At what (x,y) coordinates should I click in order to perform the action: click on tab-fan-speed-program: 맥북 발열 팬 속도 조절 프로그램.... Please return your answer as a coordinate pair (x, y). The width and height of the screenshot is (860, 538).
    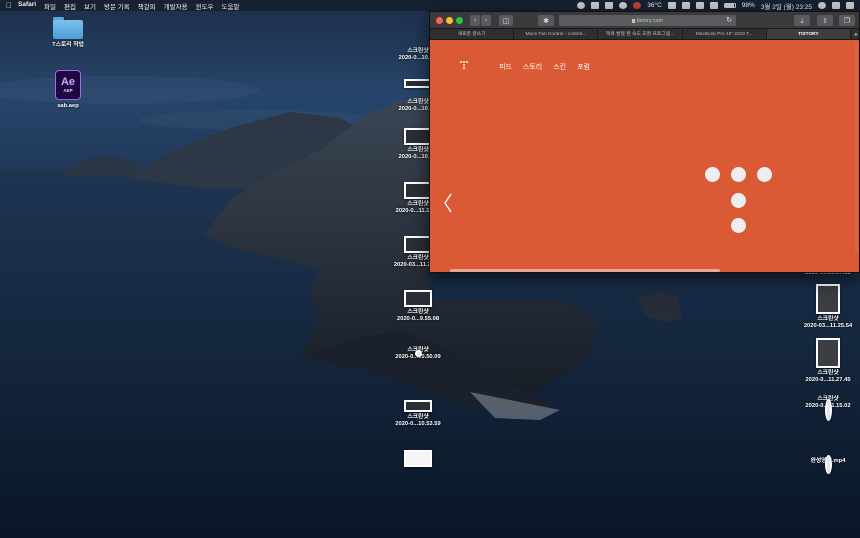
    Looking at the image, I should click on (640, 34).